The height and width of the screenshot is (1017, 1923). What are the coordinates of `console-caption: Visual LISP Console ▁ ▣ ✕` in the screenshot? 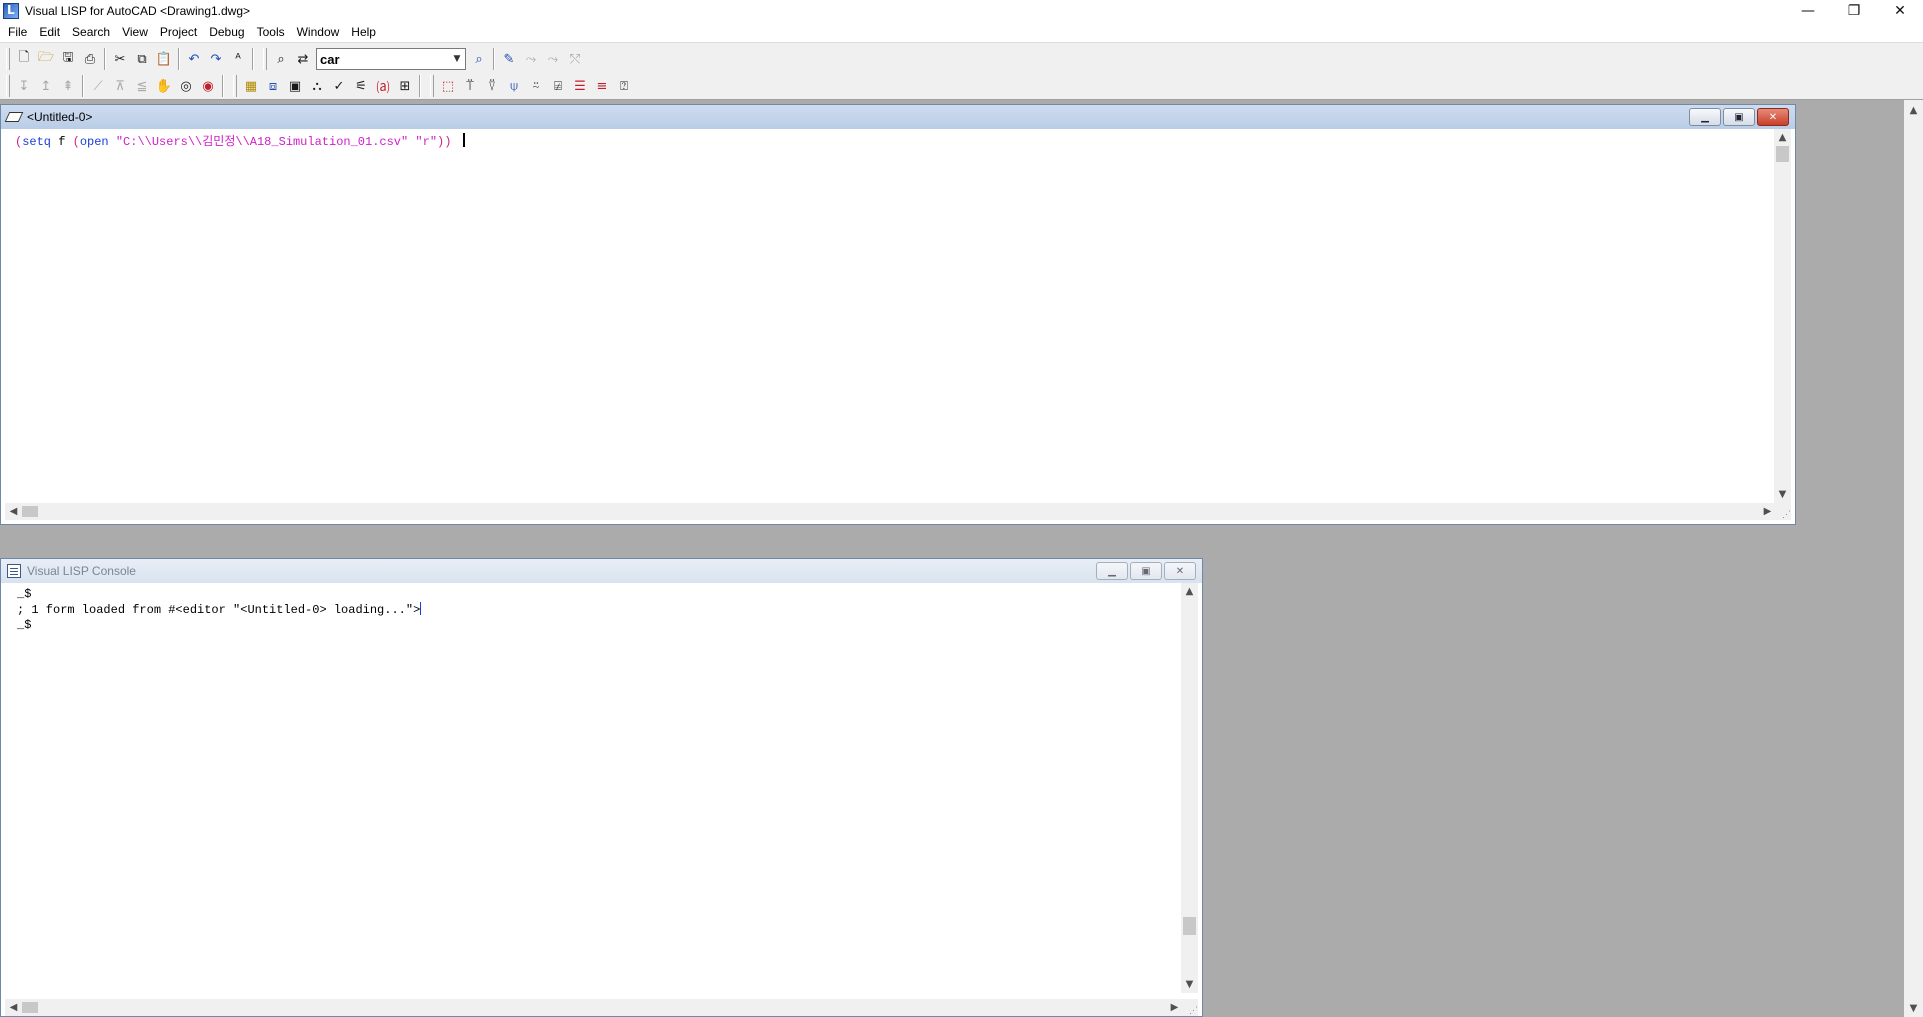 It's located at (601, 571).